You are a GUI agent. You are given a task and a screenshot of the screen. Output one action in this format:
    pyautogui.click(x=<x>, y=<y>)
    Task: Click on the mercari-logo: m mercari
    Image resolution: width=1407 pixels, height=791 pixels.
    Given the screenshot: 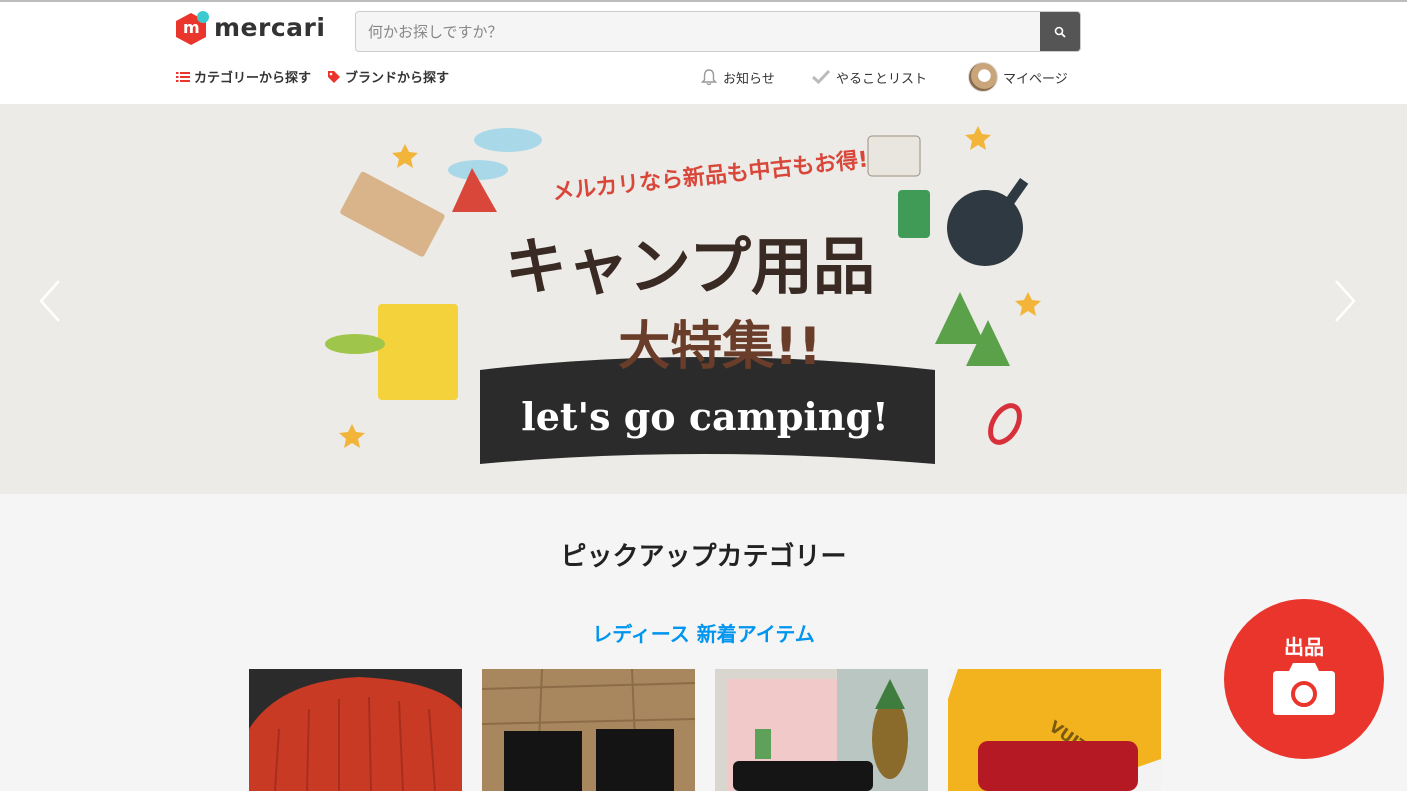 What is the action you would take?
    pyautogui.click(x=250, y=28)
    